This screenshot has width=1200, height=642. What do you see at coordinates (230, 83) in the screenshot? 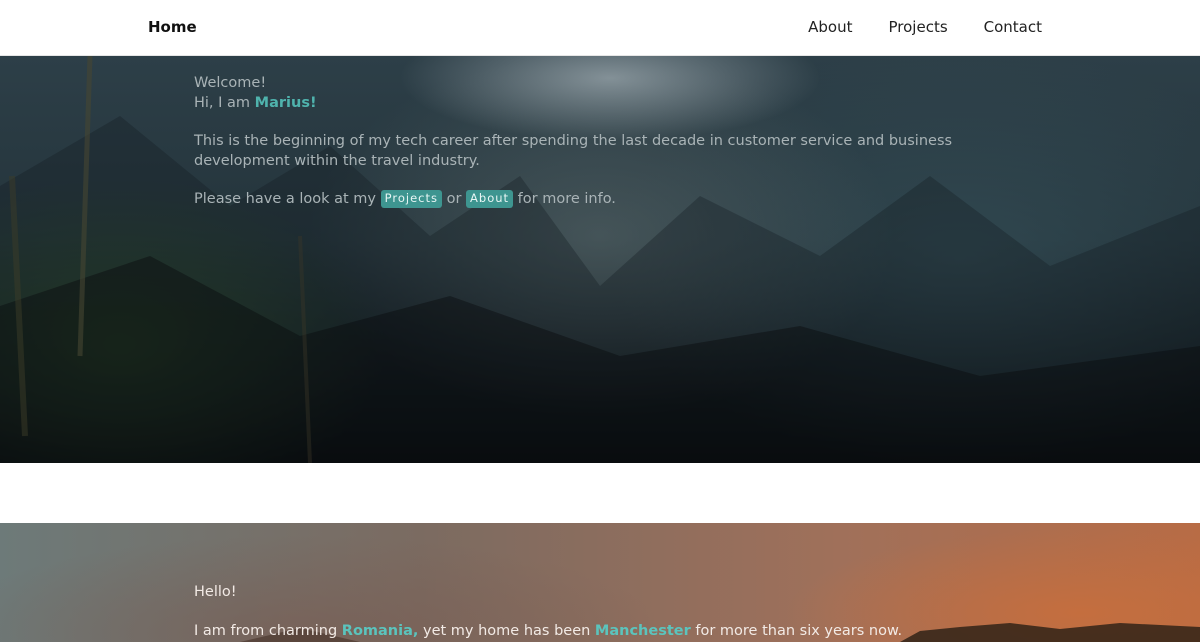
I see `welcome-text: Welcome!` at bounding box center [230, 83].